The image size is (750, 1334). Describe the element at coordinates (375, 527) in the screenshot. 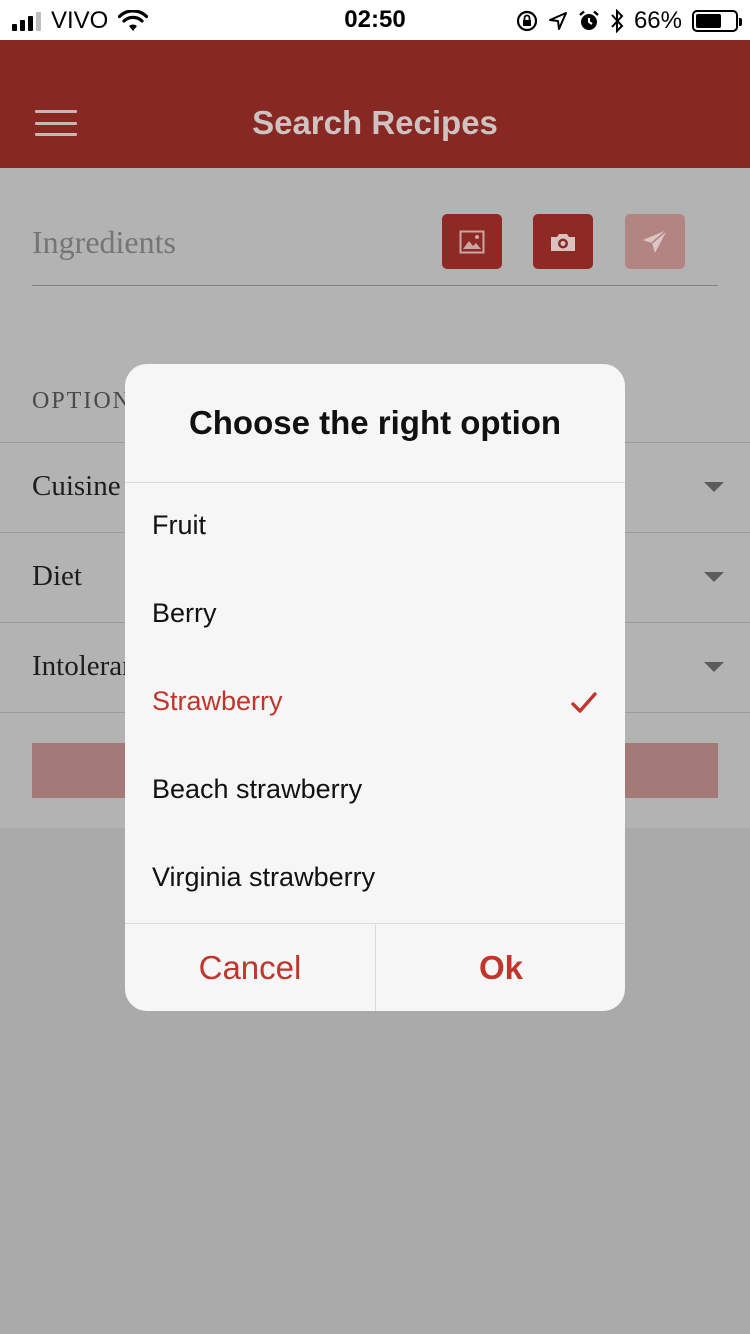

I see `dialog-option: Fruit` at that location.